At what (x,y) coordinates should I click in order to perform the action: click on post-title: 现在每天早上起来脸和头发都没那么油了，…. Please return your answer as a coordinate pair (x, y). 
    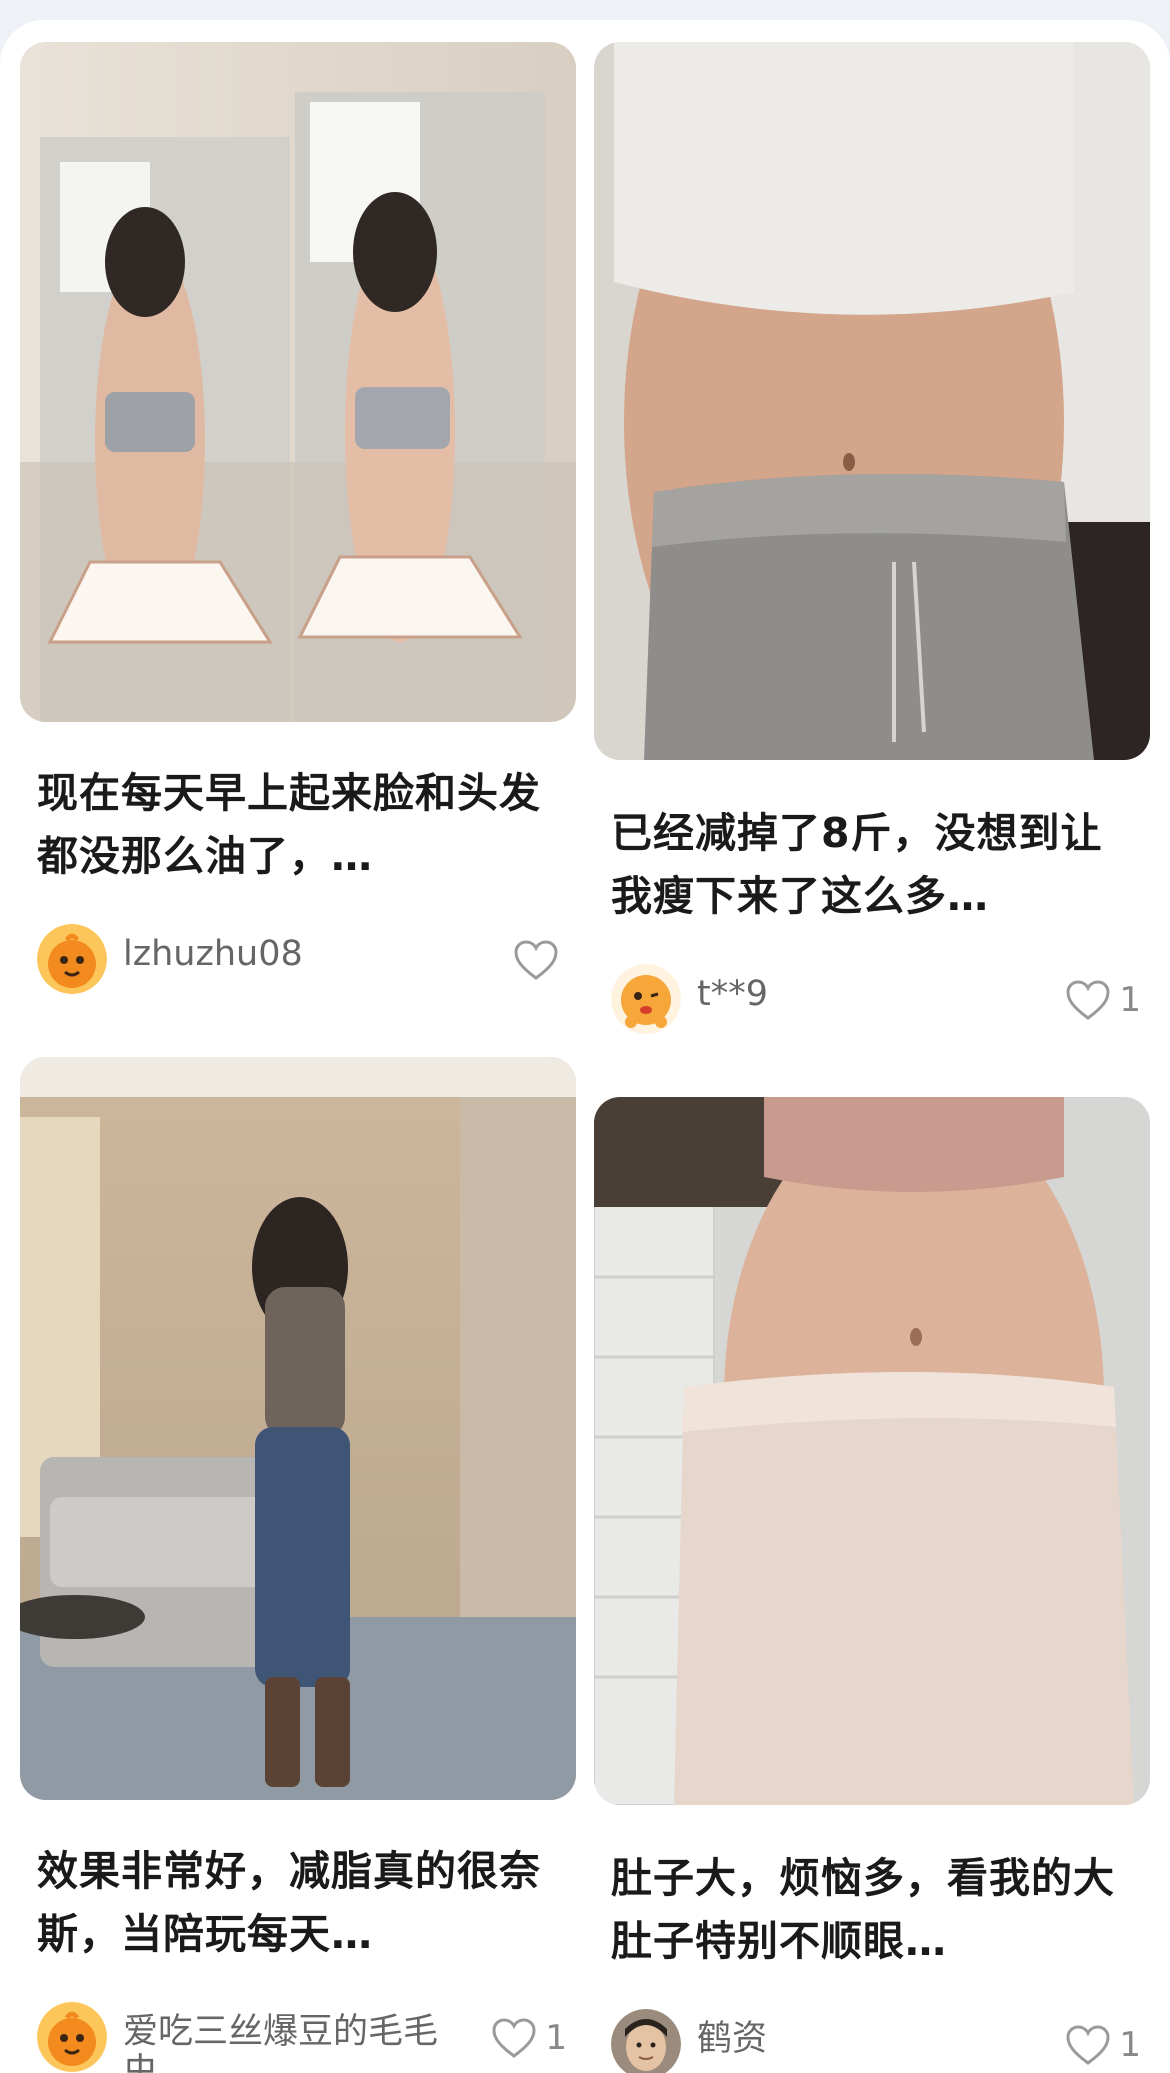
    Looking at the image, I should click on (297, 825).